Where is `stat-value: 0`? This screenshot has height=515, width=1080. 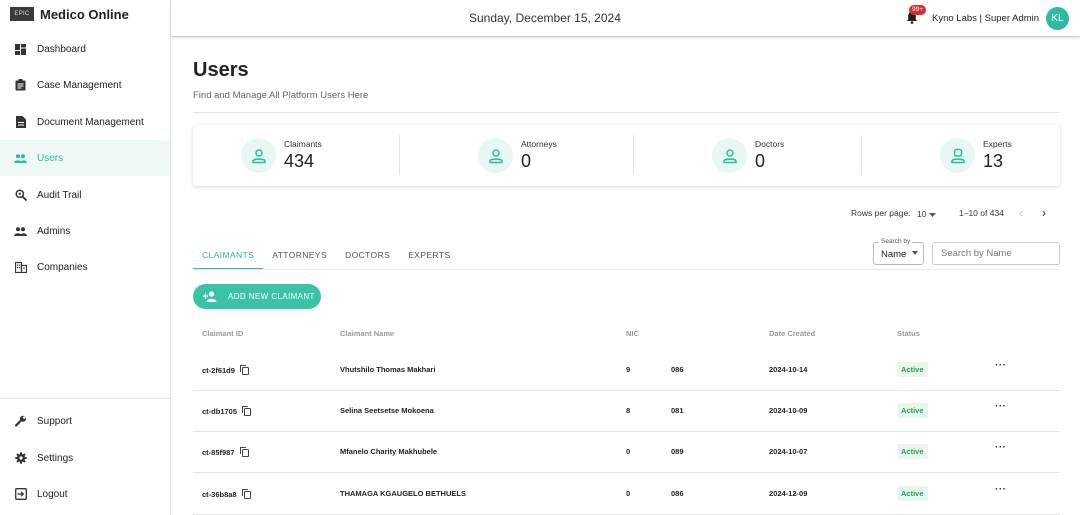
stat-value: 0 is located at coordinates (760, 161).